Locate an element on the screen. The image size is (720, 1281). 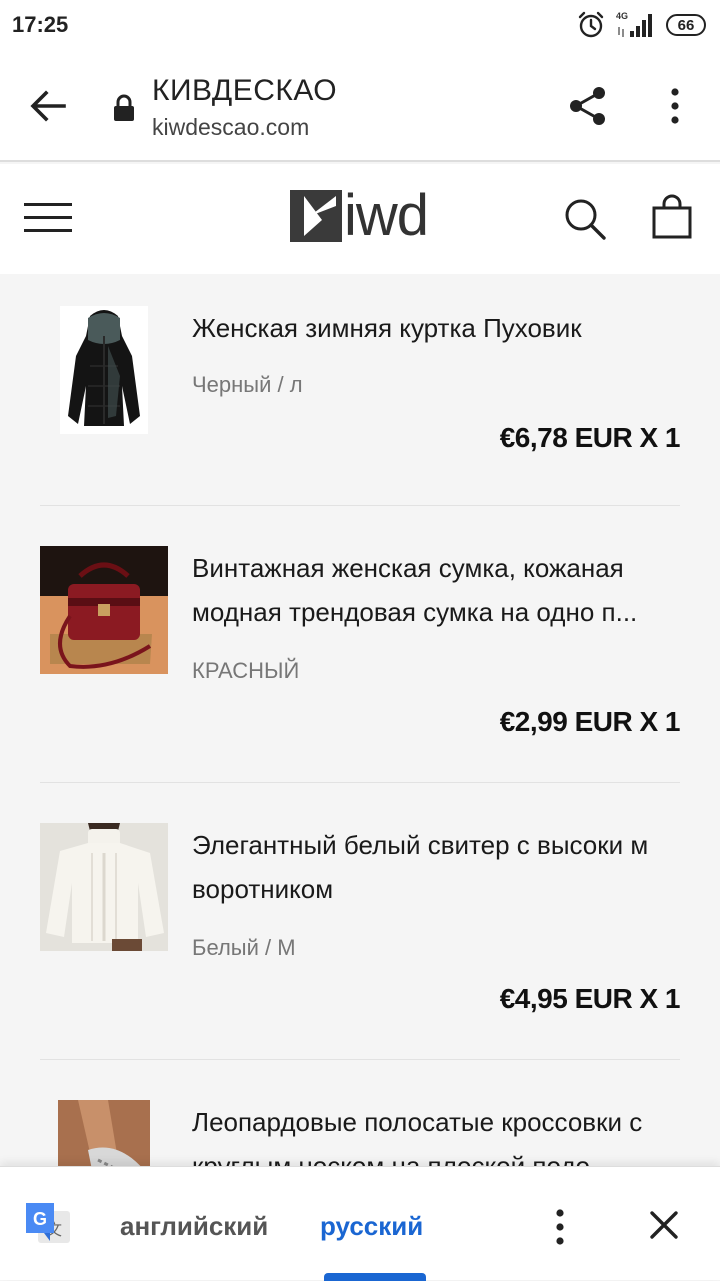
page-title: КИВДЕСКАО is located at coordinates (245, 90).